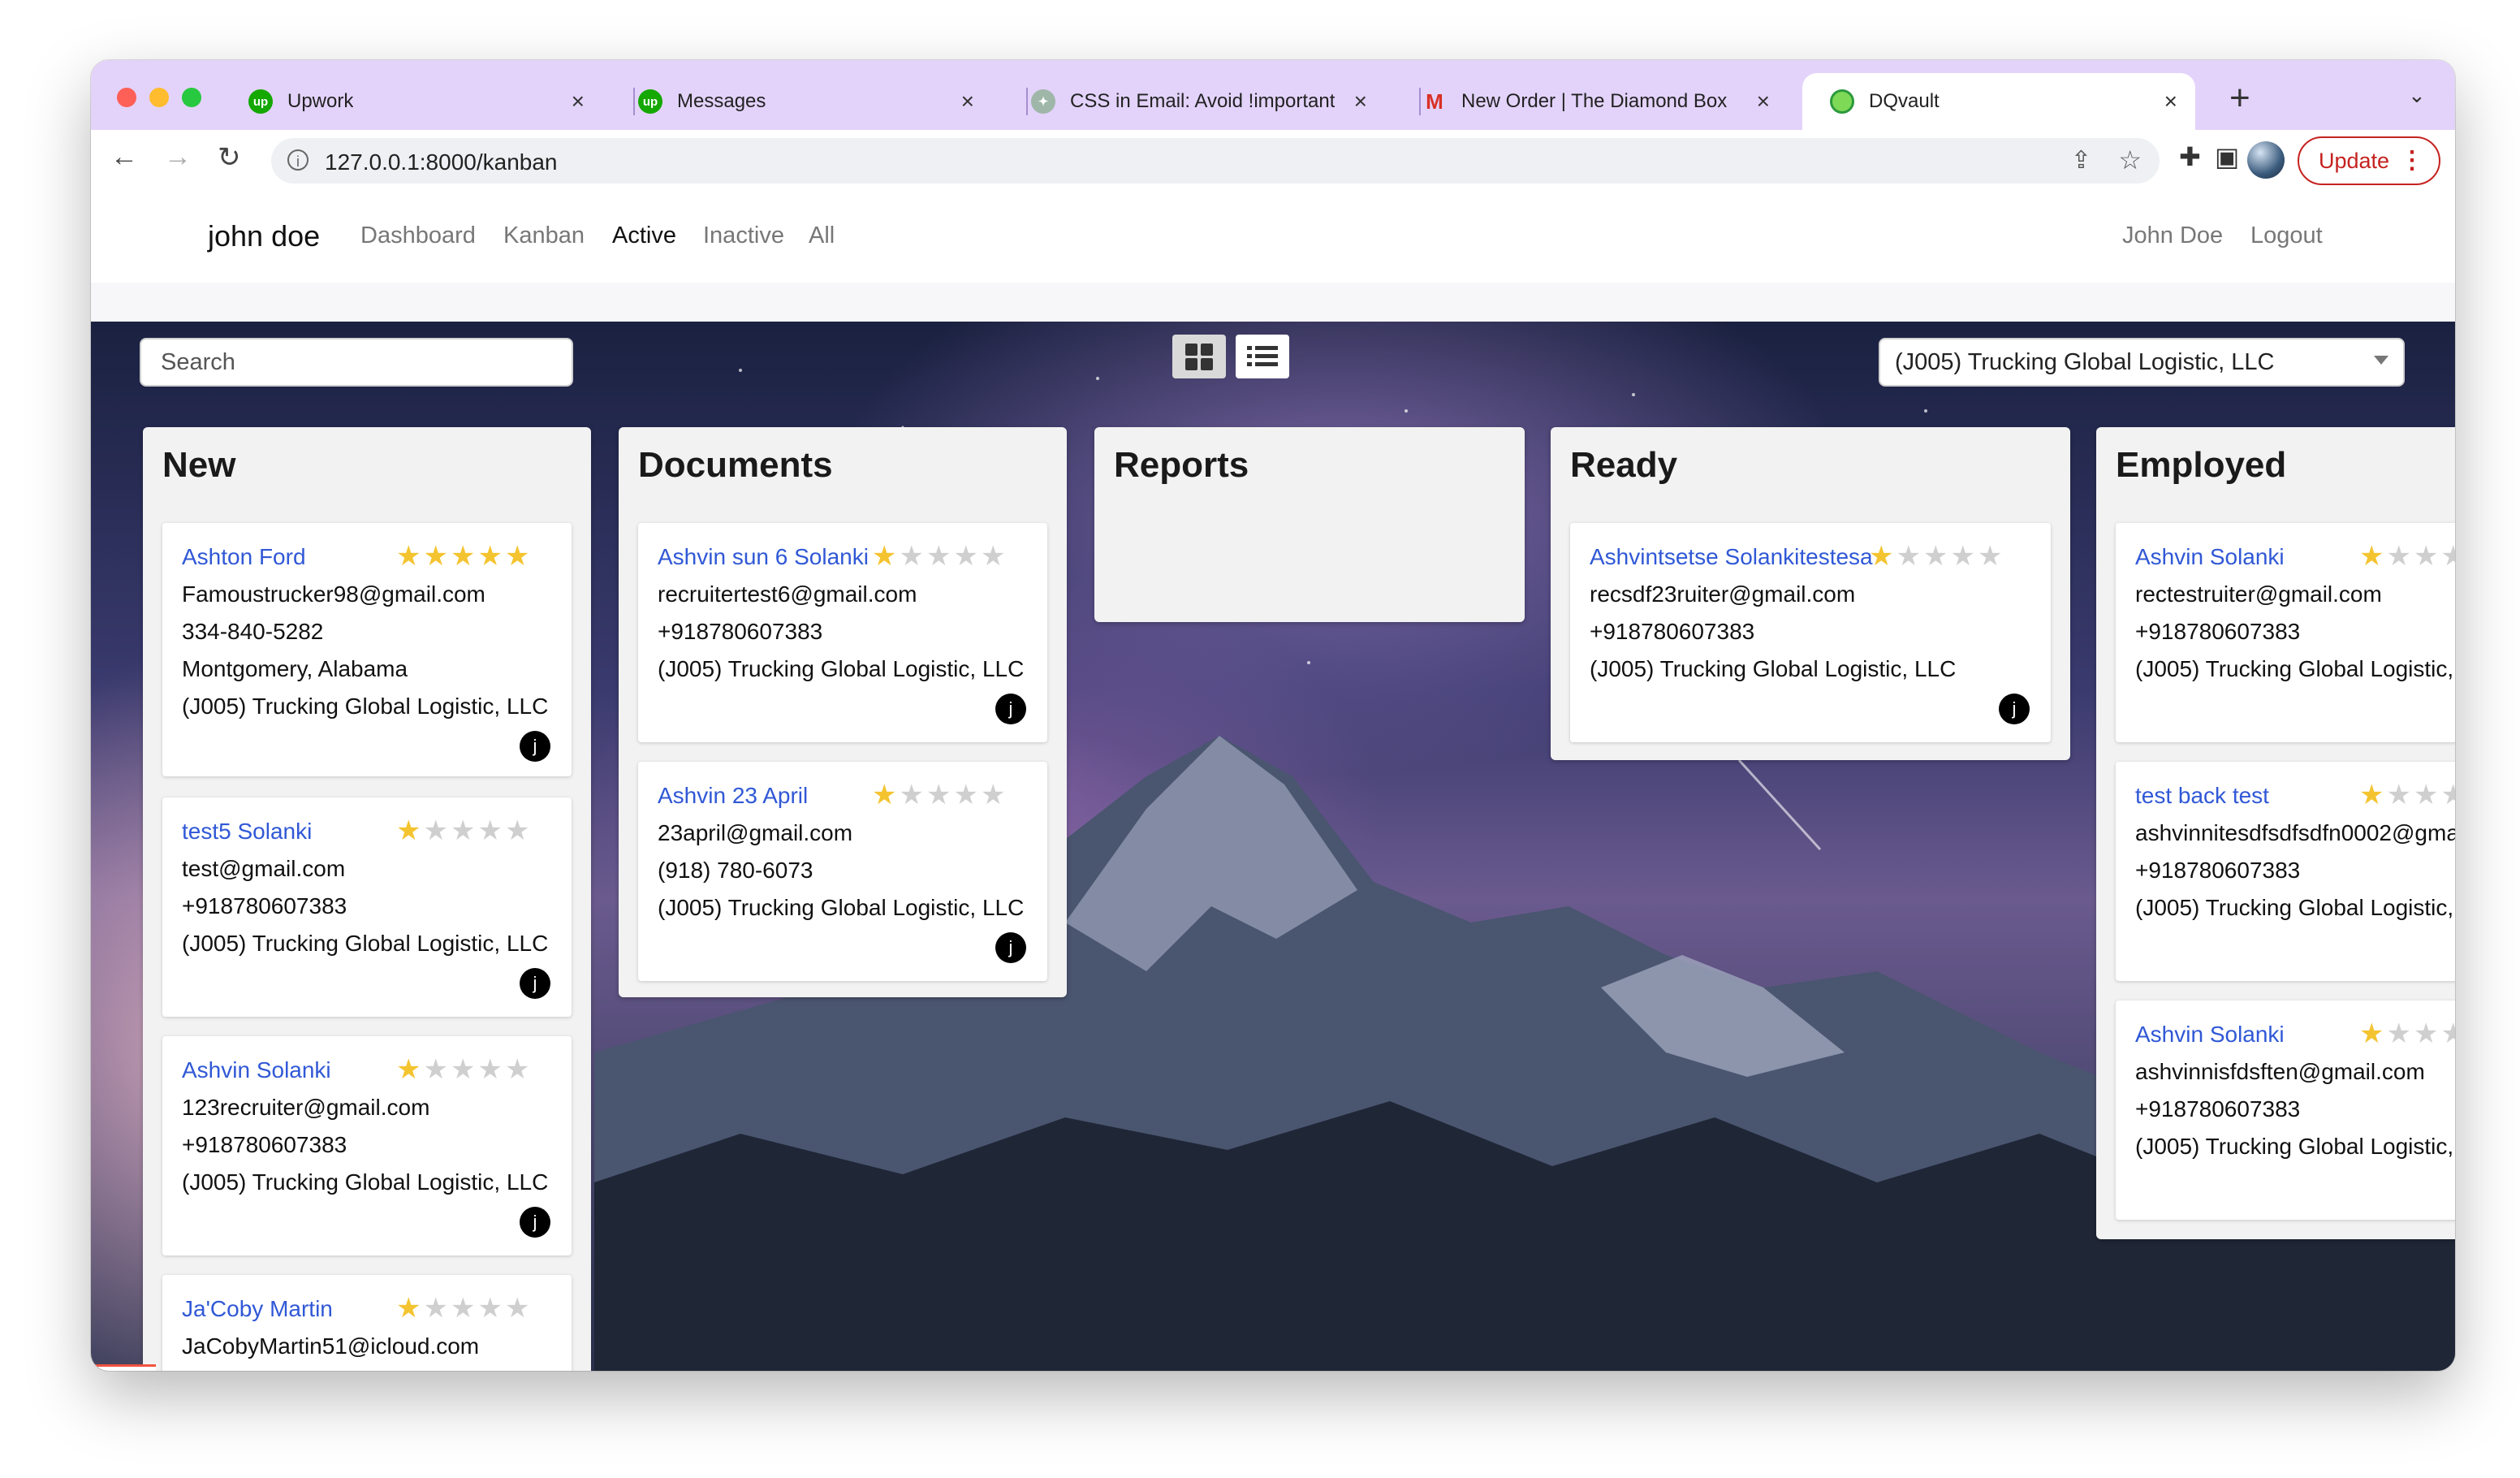  I want to click on laravel-debug-icon, so click(123, 1367).